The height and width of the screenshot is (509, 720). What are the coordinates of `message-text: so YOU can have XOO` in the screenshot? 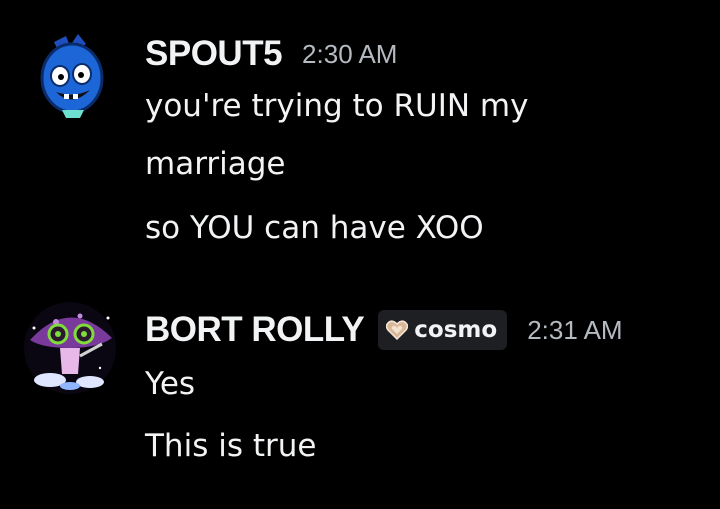 It's located at (314, 228).